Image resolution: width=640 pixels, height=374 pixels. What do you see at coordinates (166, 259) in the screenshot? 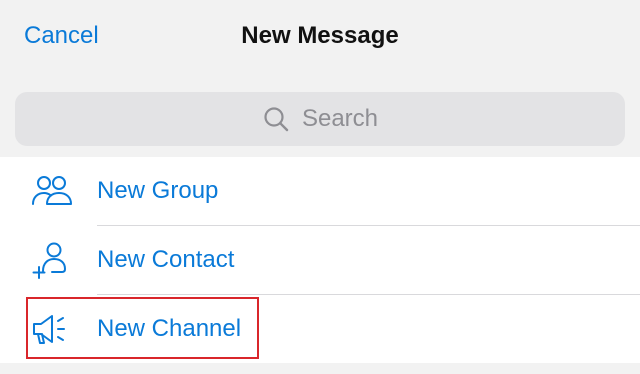
I see `new-contact-label: New Contact` at bounding box center [166, 259].